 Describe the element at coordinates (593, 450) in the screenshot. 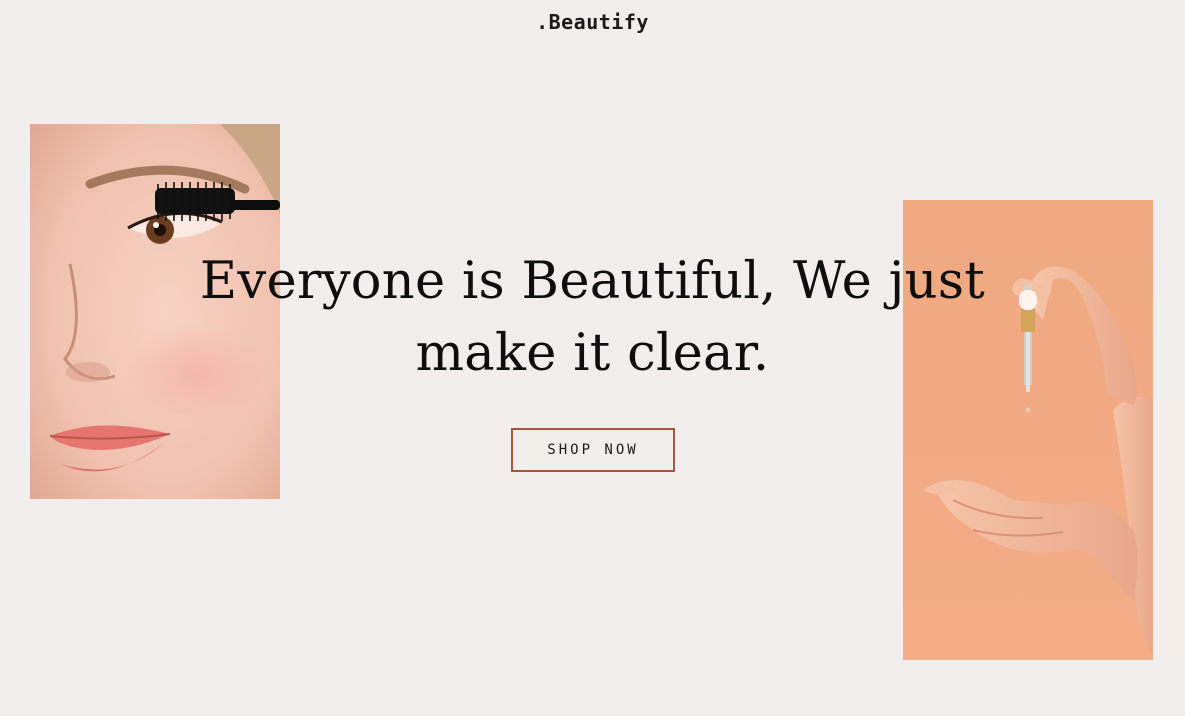

I see `shop-now-button: SHOP NOW` at that location.